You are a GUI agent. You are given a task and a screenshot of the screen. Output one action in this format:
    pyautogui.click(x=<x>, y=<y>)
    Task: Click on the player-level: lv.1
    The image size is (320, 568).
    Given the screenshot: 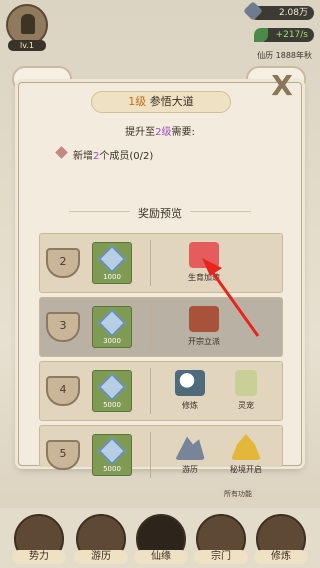 What is the action you would take?
    pyautogui.click(x=27, y=45)
    